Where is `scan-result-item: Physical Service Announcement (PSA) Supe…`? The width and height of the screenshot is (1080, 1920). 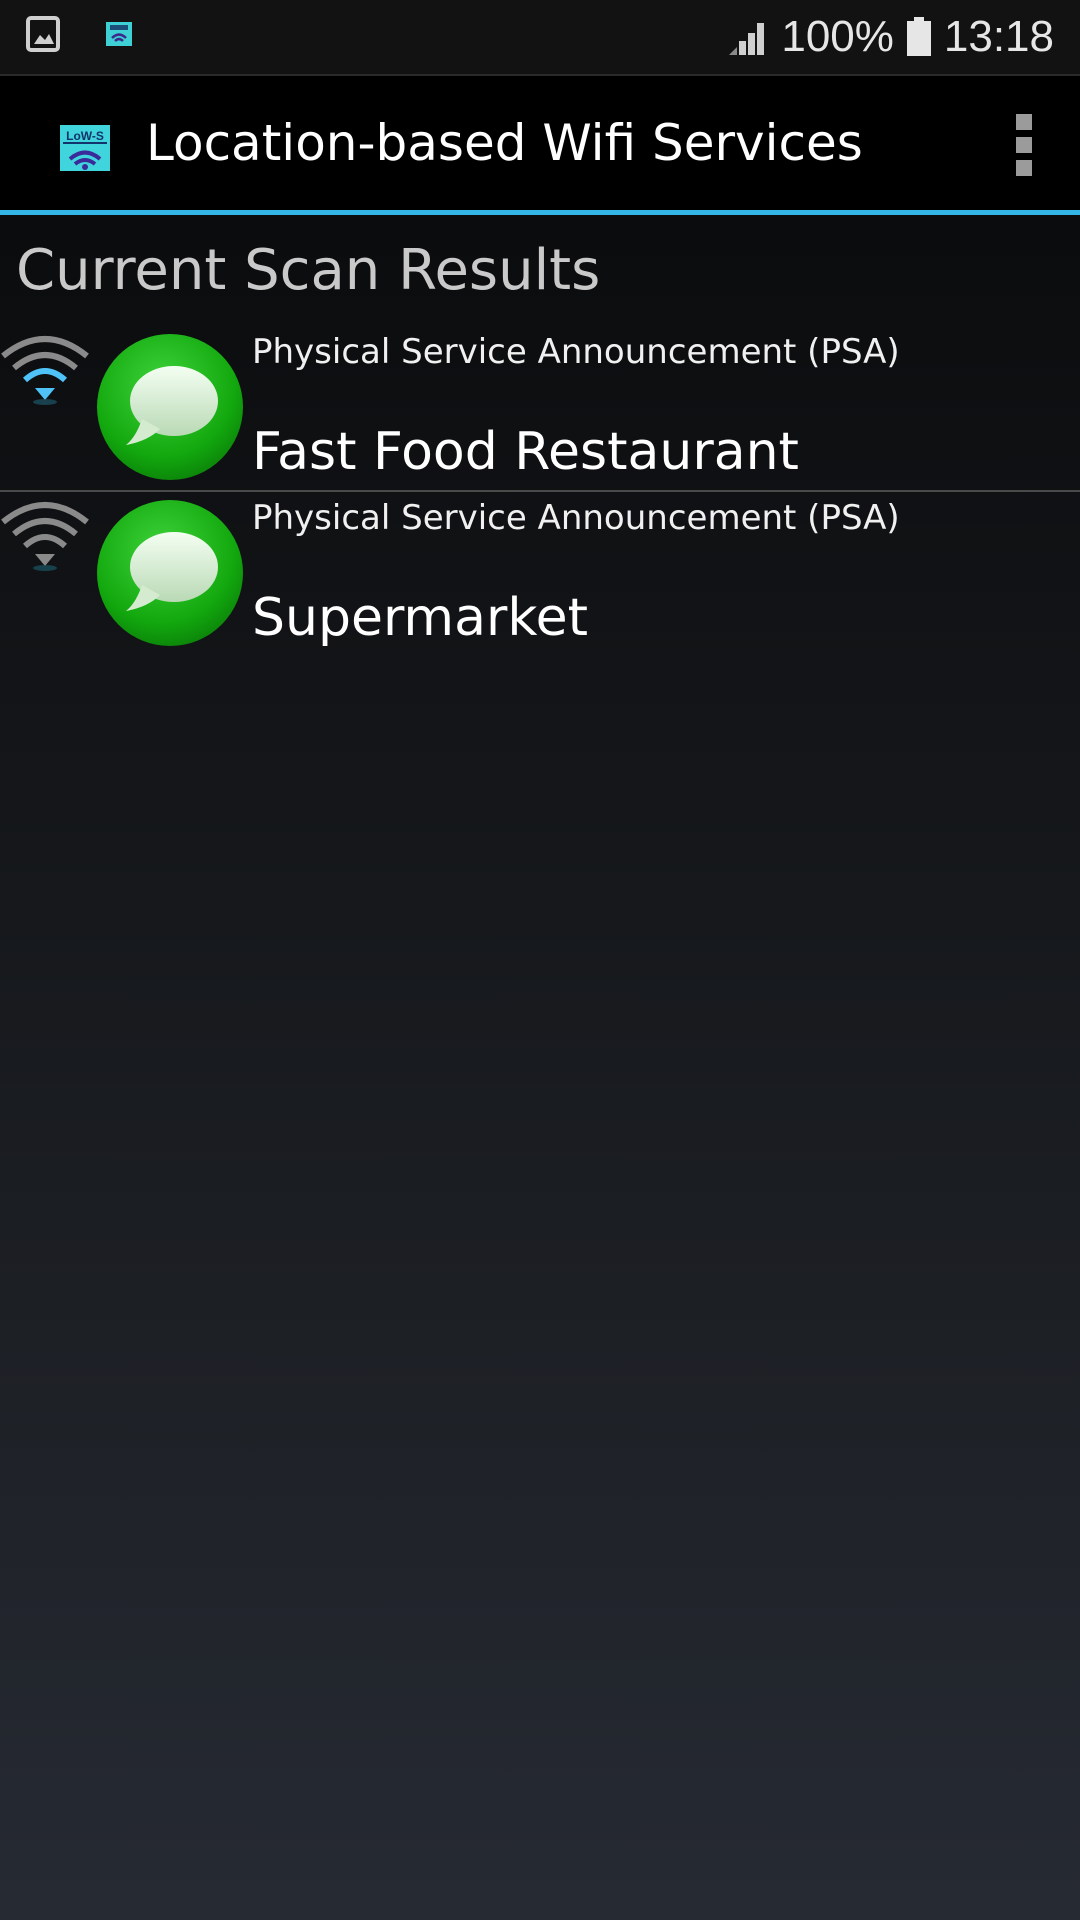 scan-result-item: Physical Service Announcement (PSA) Supe… is located at coordinates (540, 575).